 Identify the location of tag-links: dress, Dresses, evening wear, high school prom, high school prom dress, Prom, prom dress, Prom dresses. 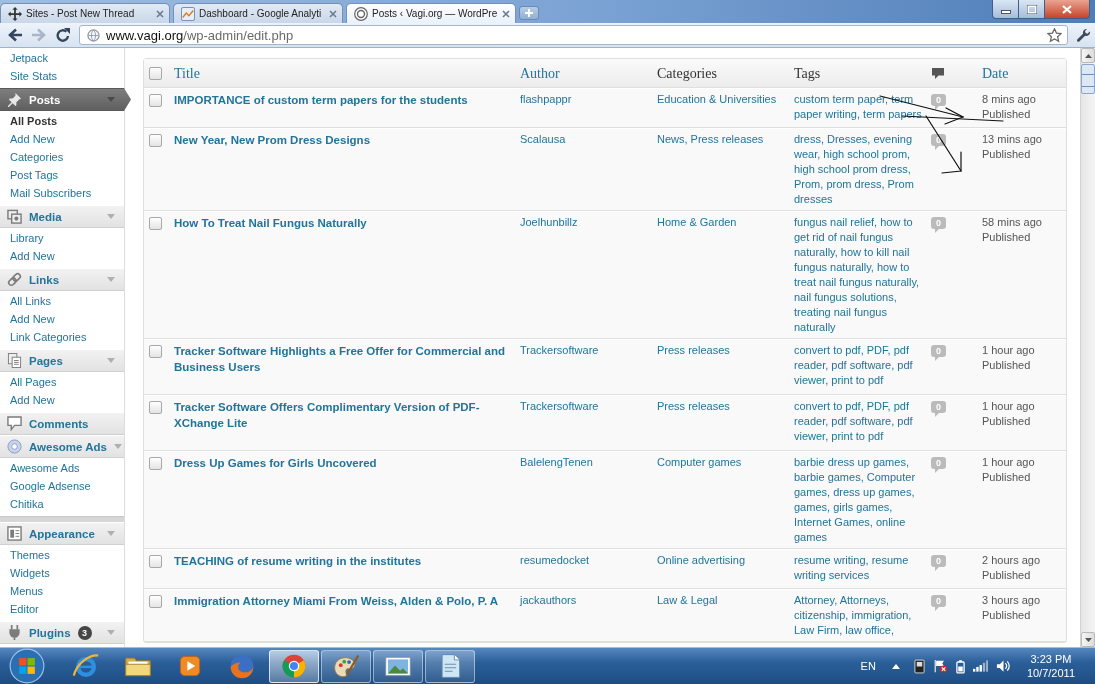
(861, 169).